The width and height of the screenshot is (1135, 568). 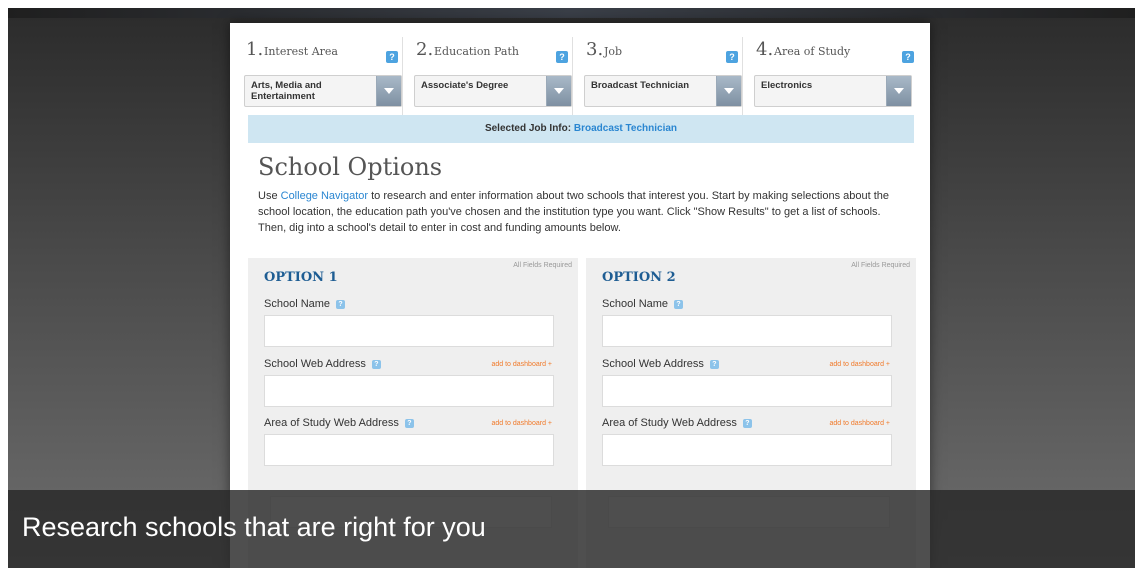 What do you see at coordinates (571, 13) in the screenshot?
I see `video-top-edge` at bounding box center [571, 13].